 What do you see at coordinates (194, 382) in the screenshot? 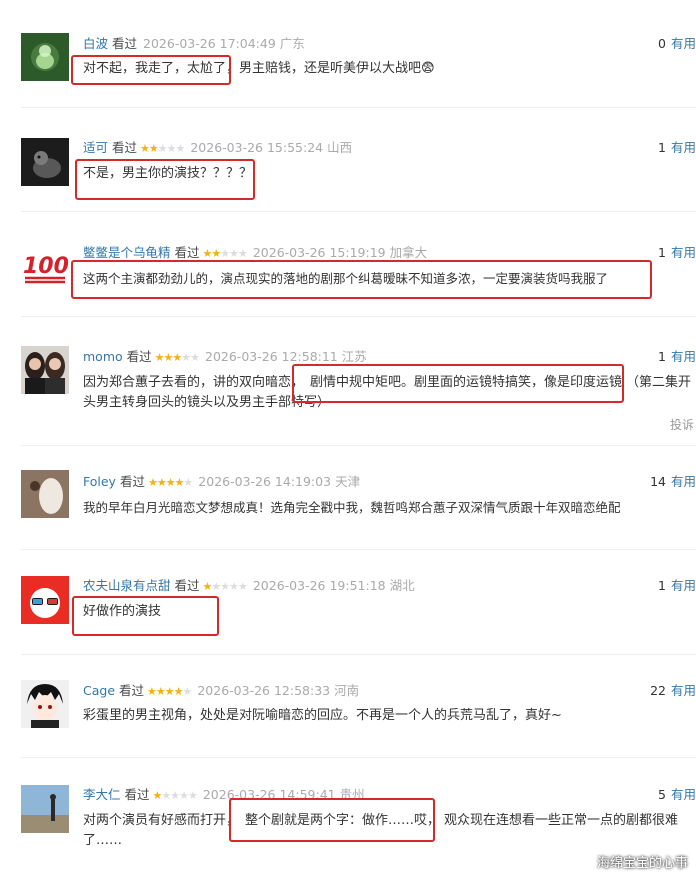
I see `comment-text-part: 因为郑合蕙子去看的，讲的双向暗恋，` at bounding box center [194, 382].